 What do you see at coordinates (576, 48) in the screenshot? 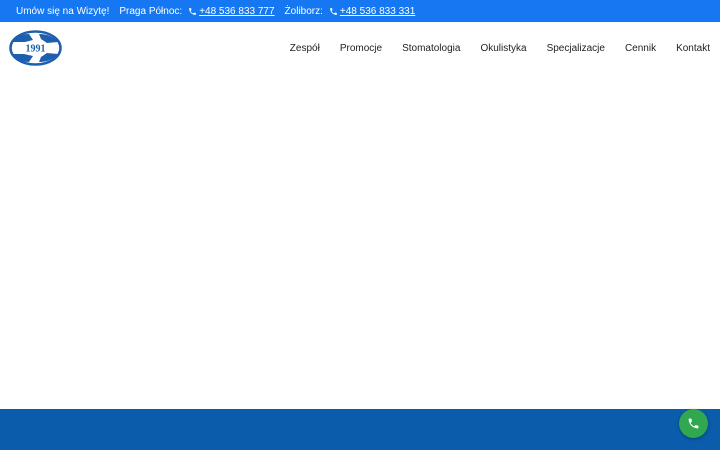
I see `nav-item-specjalizacje: Specjalizacje` at bounding box center [576, 48].